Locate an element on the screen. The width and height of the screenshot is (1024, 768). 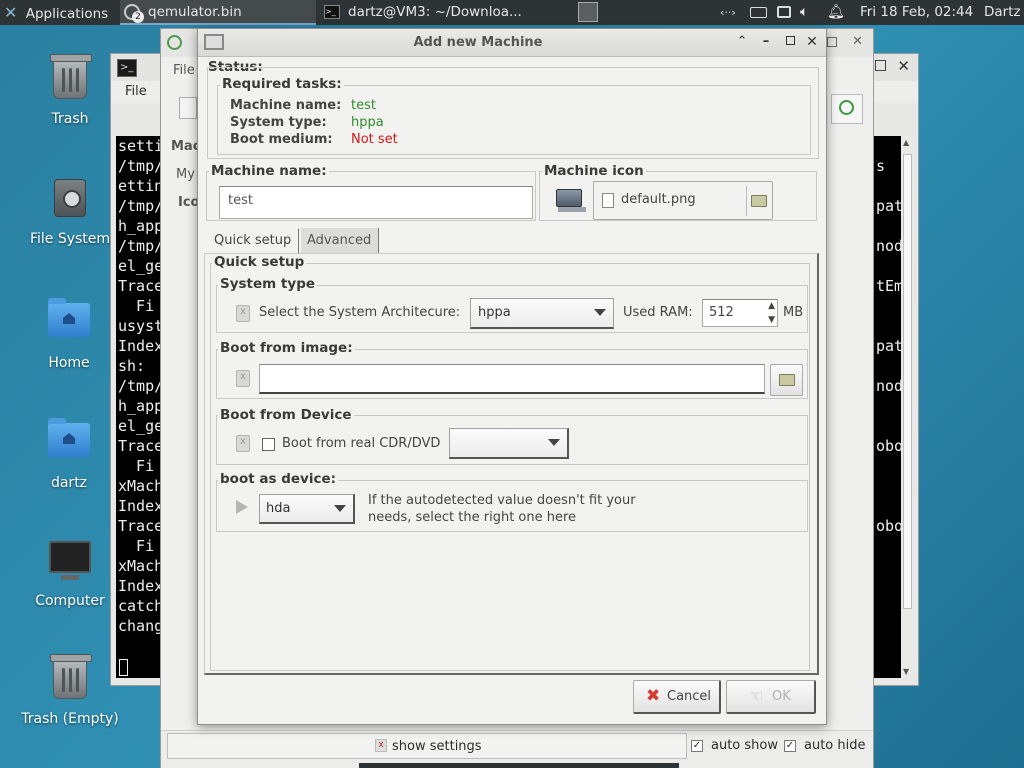
clock: Fri 18 Feb, 02:44 is located at coordinates (919, 12).